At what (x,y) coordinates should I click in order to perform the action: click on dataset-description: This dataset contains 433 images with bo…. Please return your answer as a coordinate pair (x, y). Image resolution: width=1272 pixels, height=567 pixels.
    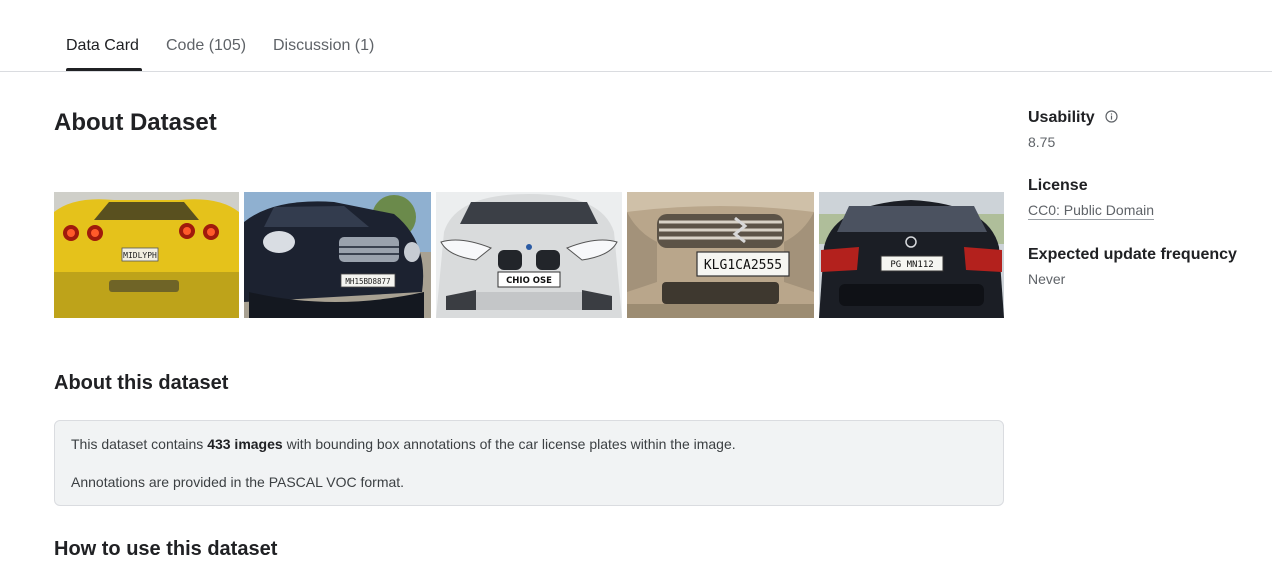
    Looking at the image, I should click on (529, 463).